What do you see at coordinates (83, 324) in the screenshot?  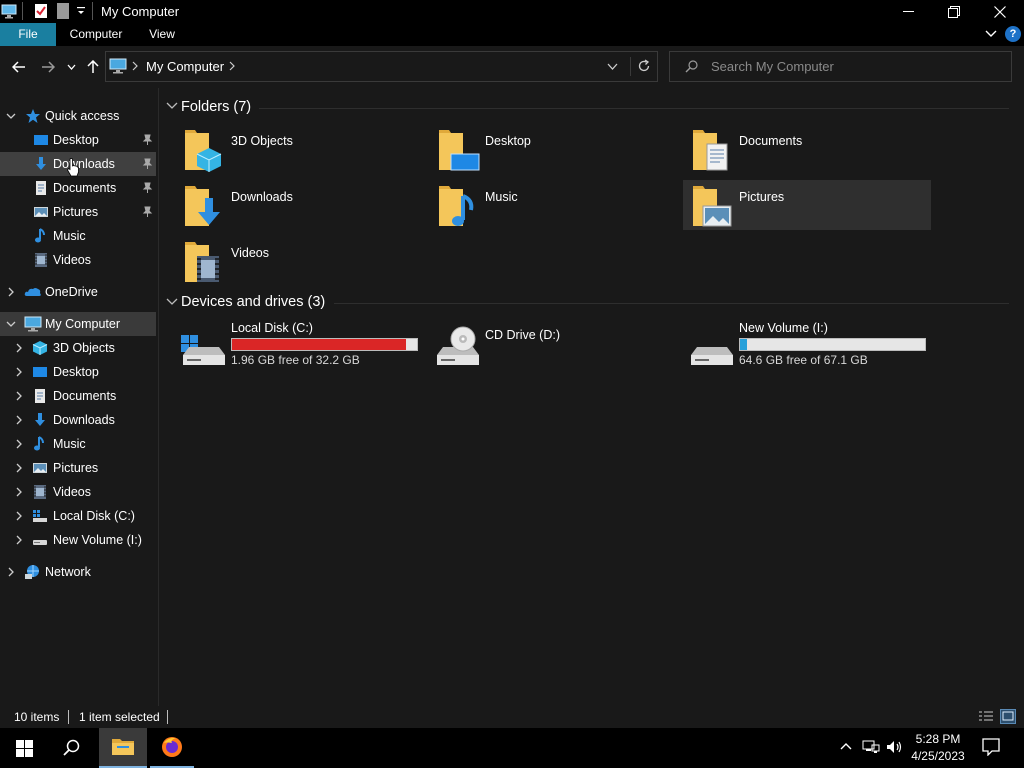 I see `sidebar-item-label: My Computer` at bounding box center [83, 324].